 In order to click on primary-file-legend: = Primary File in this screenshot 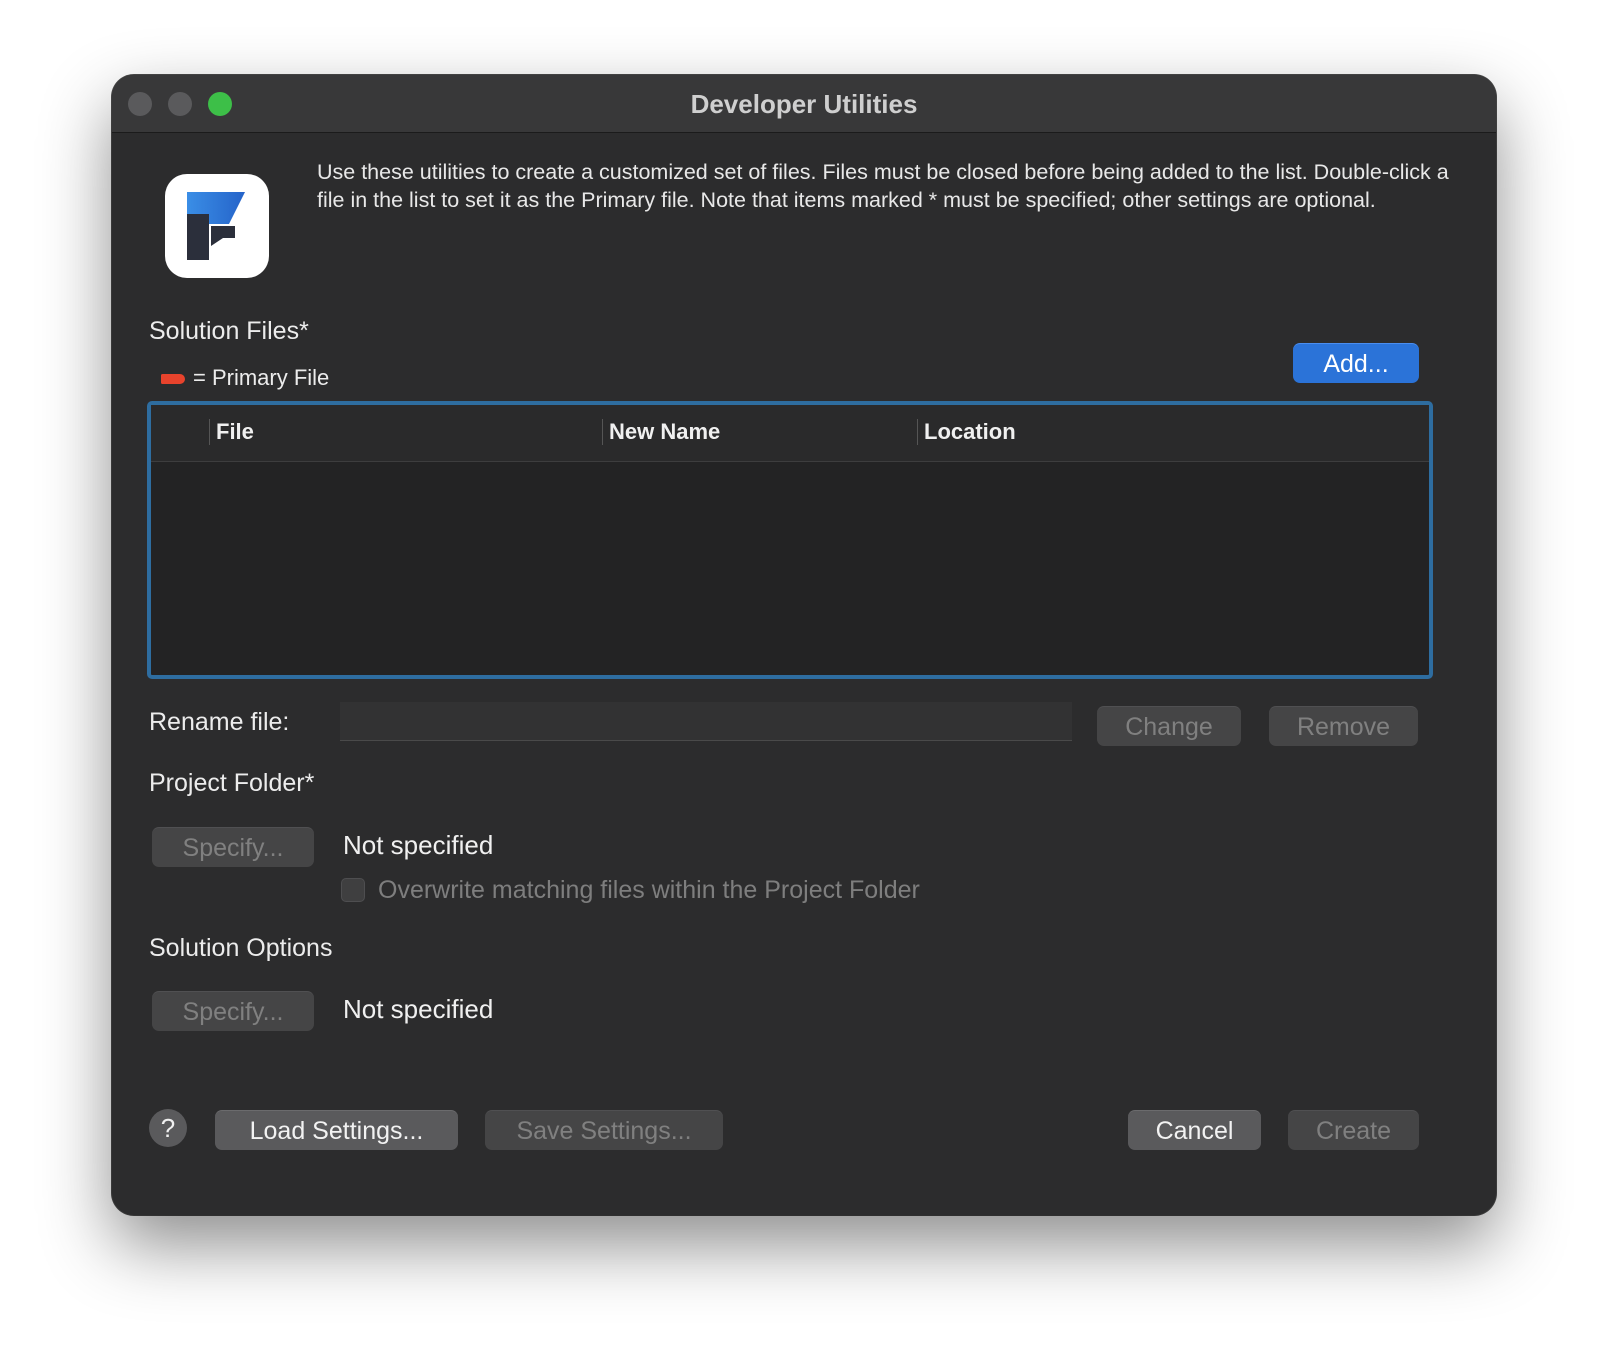, I will do `click(245, 378)`.